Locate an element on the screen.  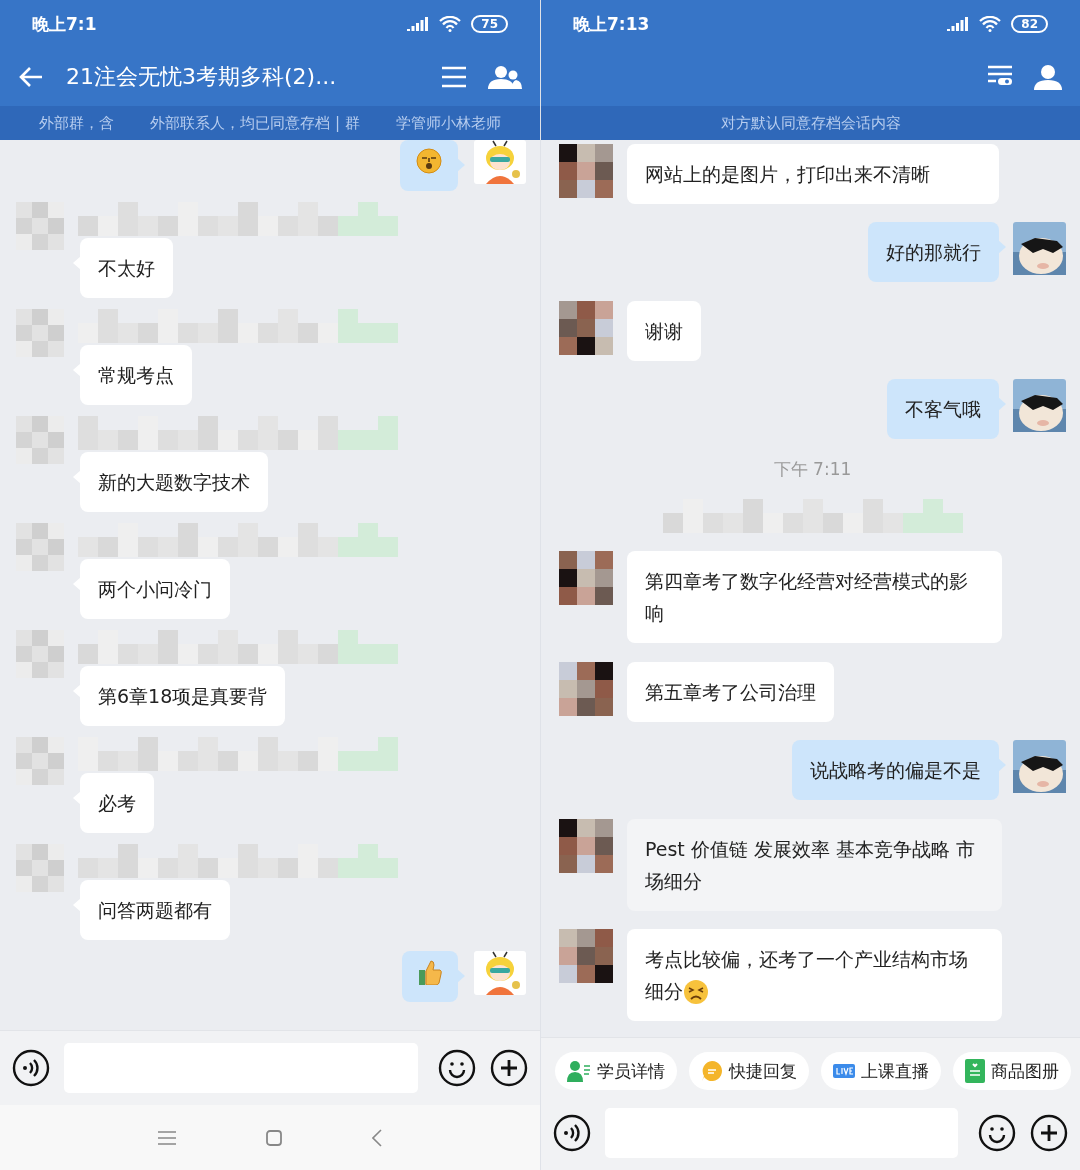
quick-action-button: 快捷回复 is located at coordinates (749, 1071).